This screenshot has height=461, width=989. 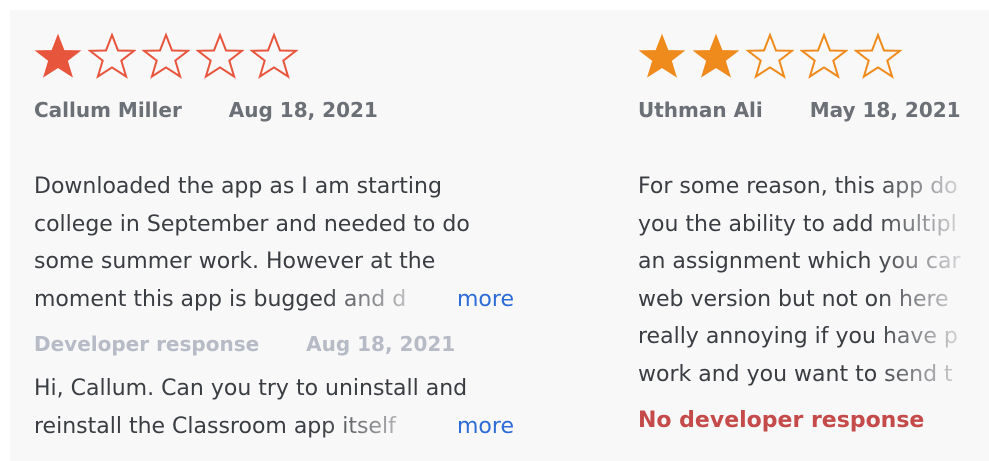 I want to click on review-meta: Callum Miller Aug 18, 2021, so click(x=206, y=110).